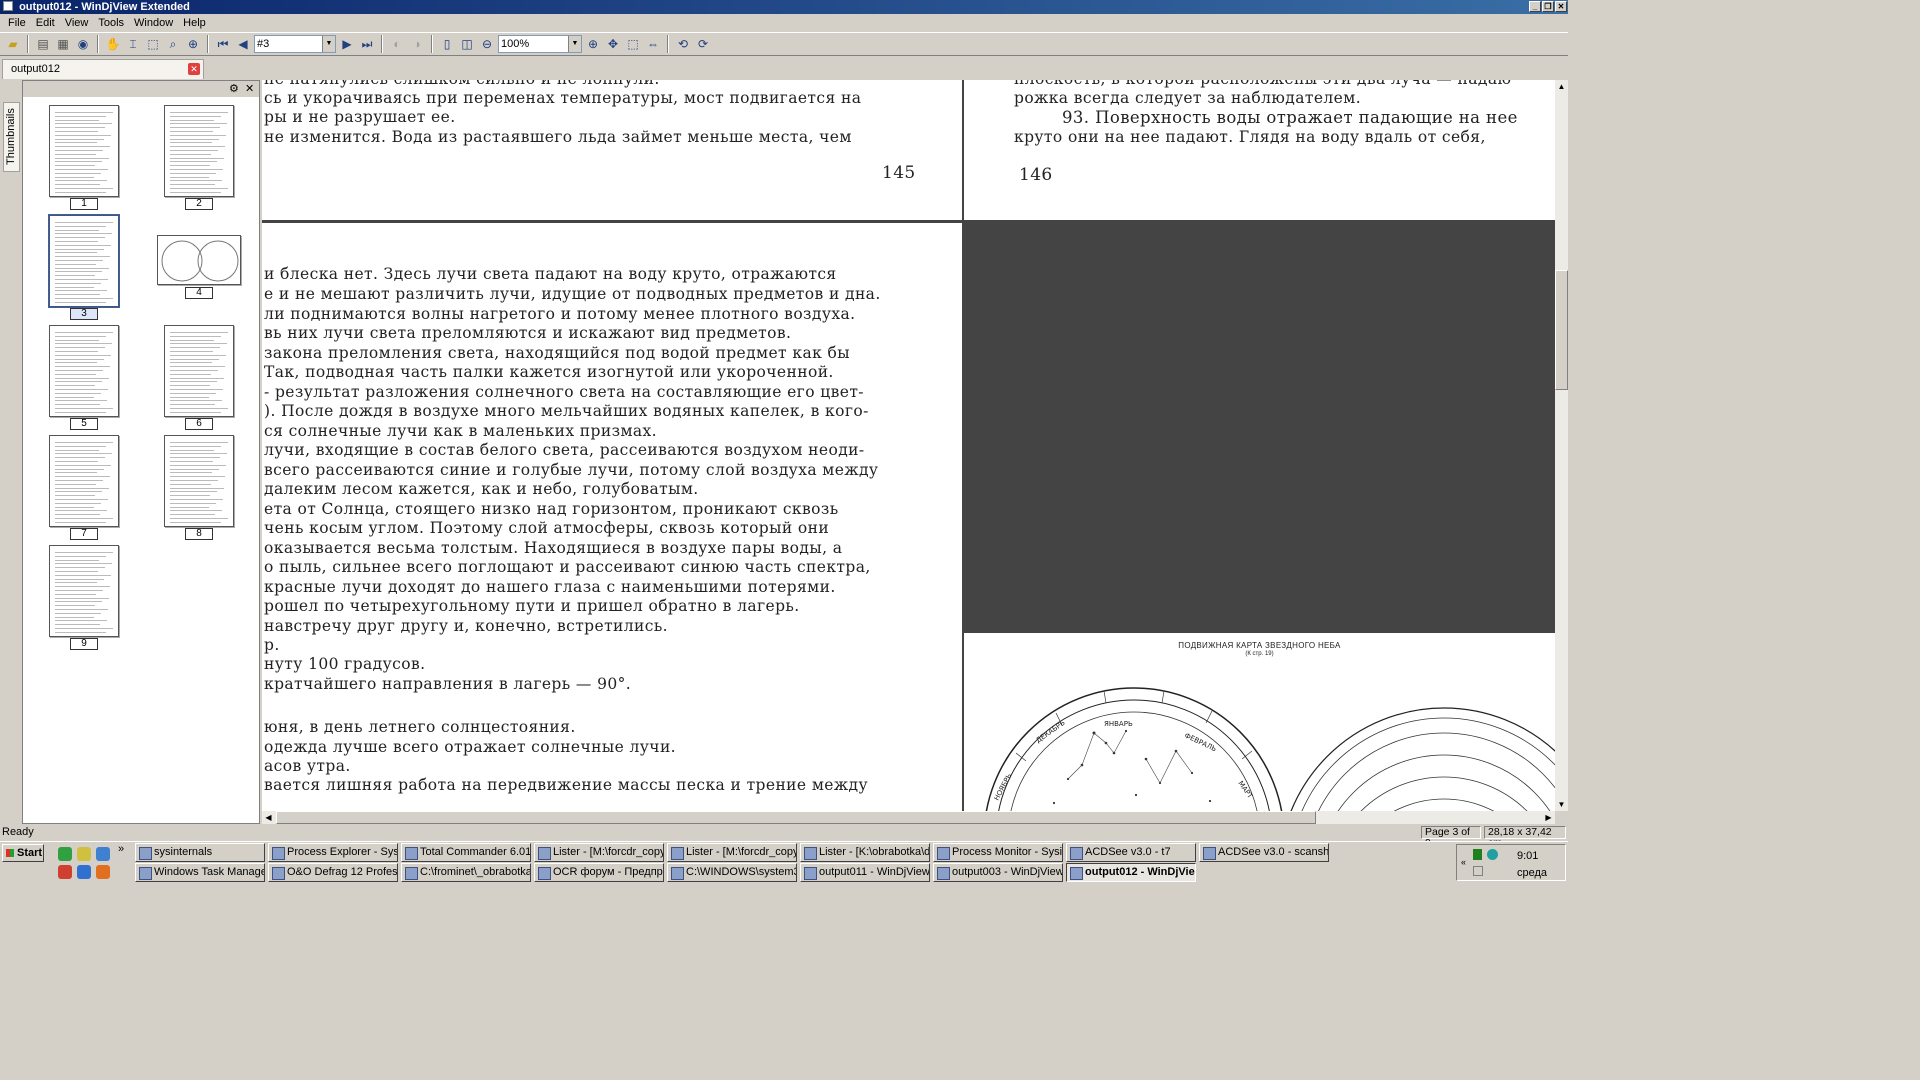  Describe the element at coordinates (193, 44) in the screenshot. I see `magnify-icon: ⊕` at that location.